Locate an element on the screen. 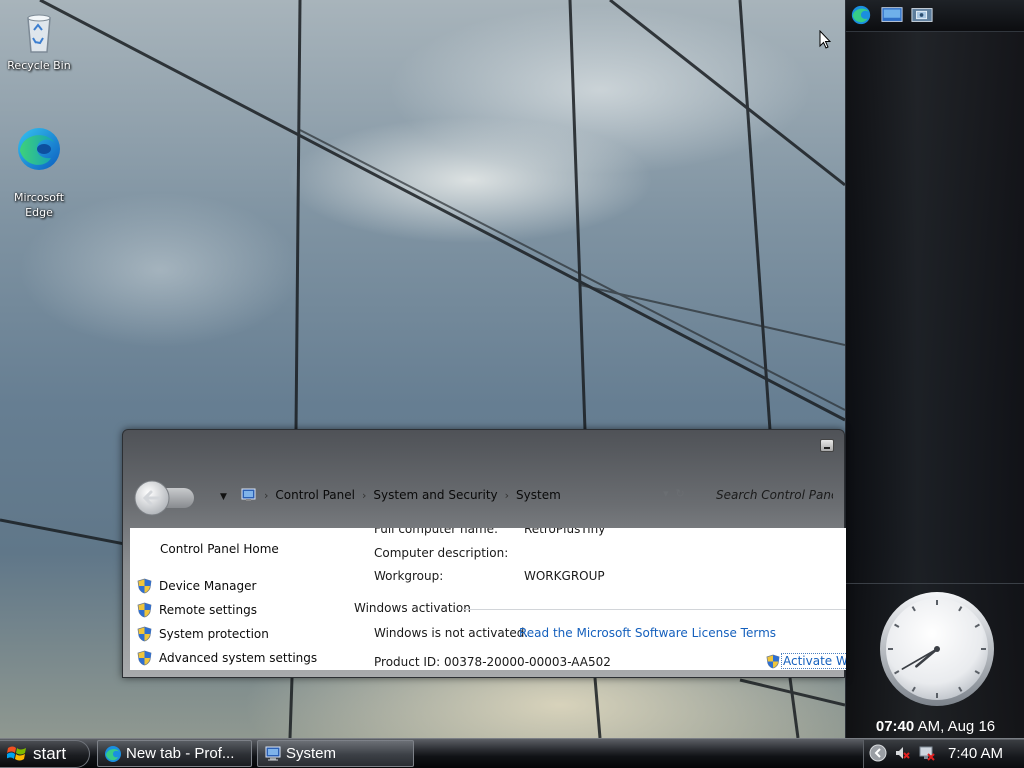 This screenshot has height=768, width=1024. taskbar-button-system: System is located at coordinates (335, 753).